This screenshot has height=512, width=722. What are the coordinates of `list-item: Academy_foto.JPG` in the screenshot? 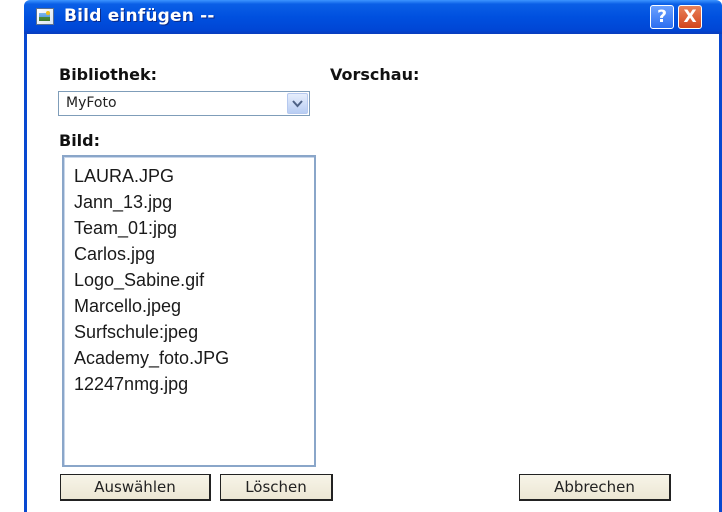 It's located at (151, 358).